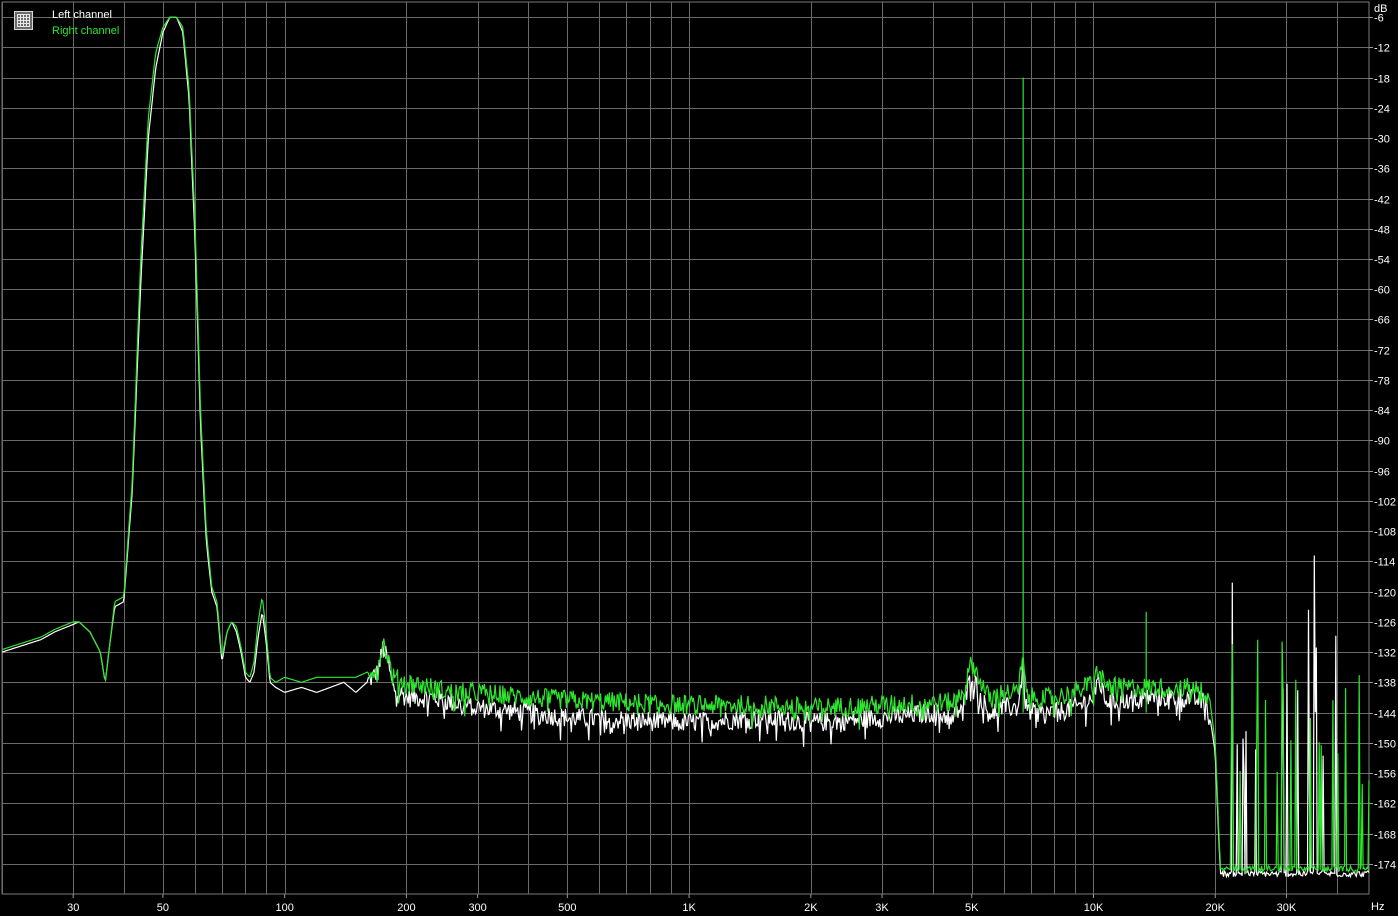  Describe the element at coordinates (1385, 654) in the screenshot. I see `y-tick-label: -132` at that location.